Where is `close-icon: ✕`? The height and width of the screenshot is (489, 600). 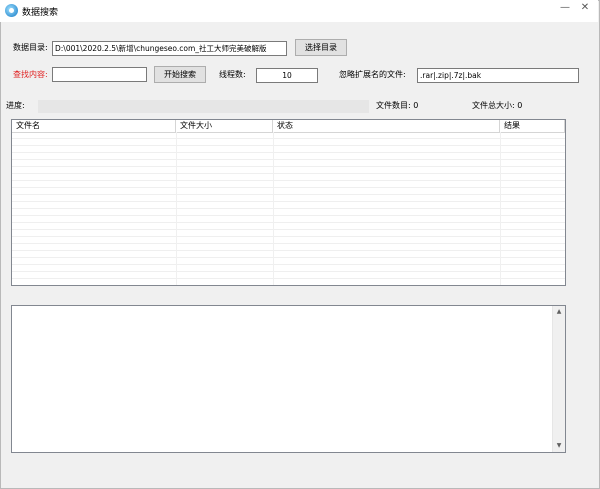 close-icon: ✕ is located at coordinates (585, 7).